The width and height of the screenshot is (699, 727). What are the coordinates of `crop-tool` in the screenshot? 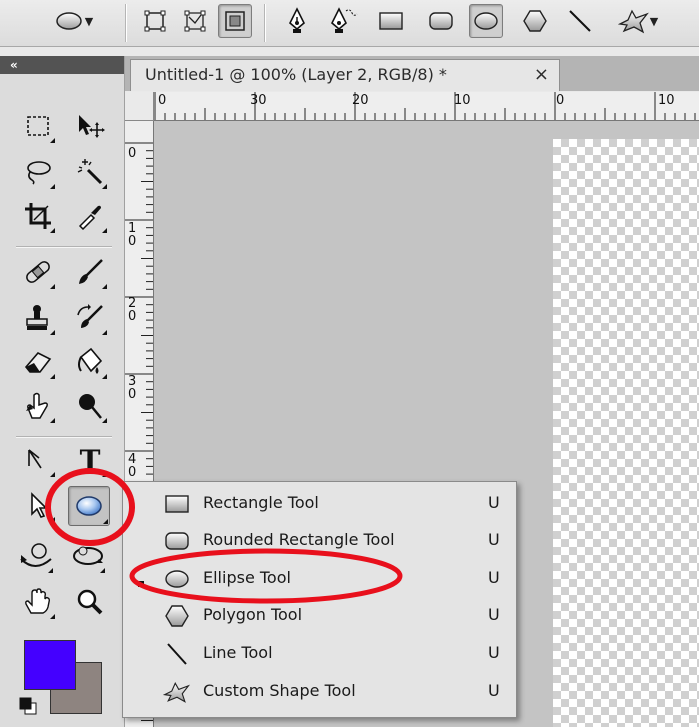 It's located at (38, 216).